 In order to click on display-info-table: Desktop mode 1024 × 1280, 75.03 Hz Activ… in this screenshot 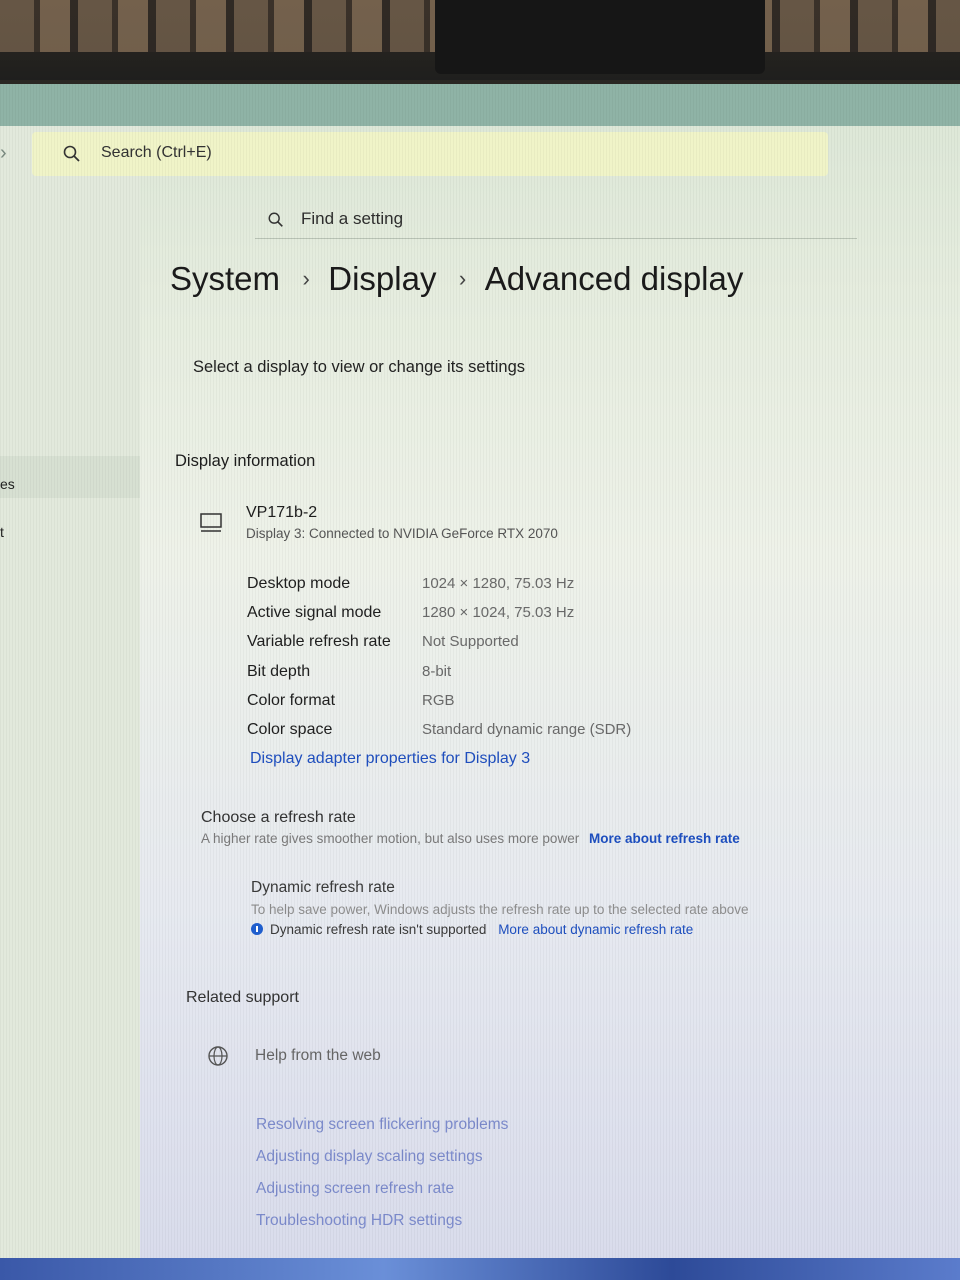, I will do `click(457, 662)`.